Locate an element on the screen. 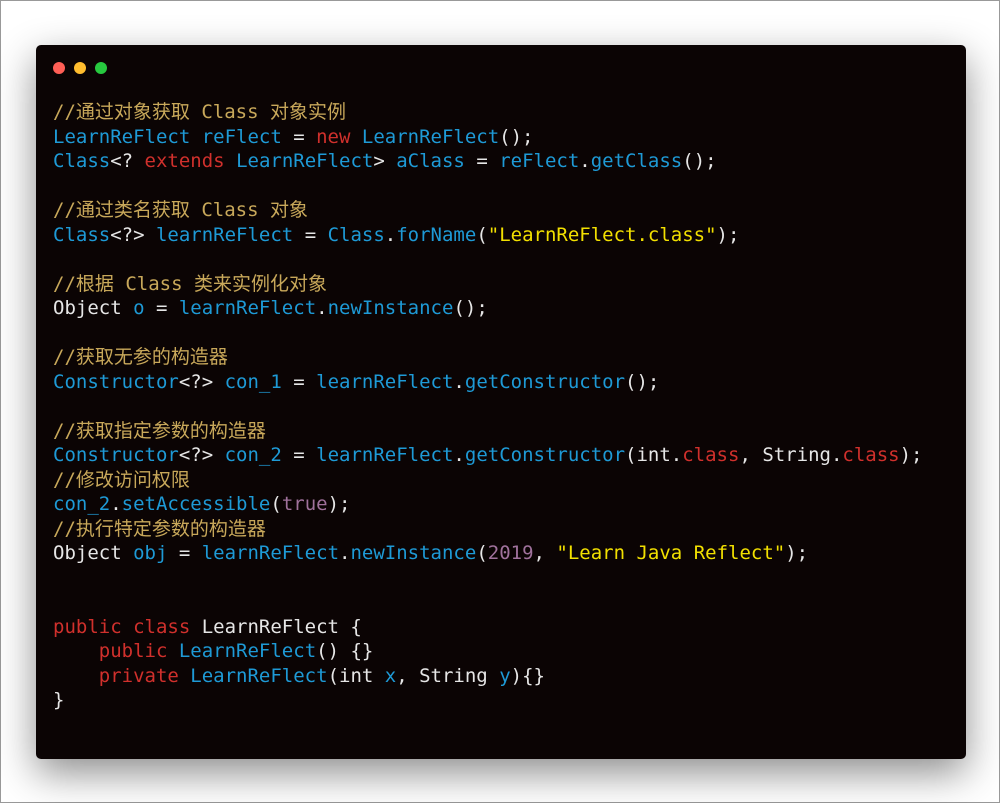 Image resolution: width=1000 pixels, height=803 pixels. code-token: LearnReFlect reFlect is located at coordinates (167, 136).